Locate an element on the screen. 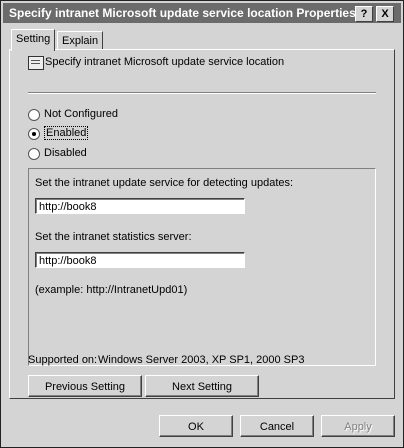  separator is located at coordinates (202, 93).